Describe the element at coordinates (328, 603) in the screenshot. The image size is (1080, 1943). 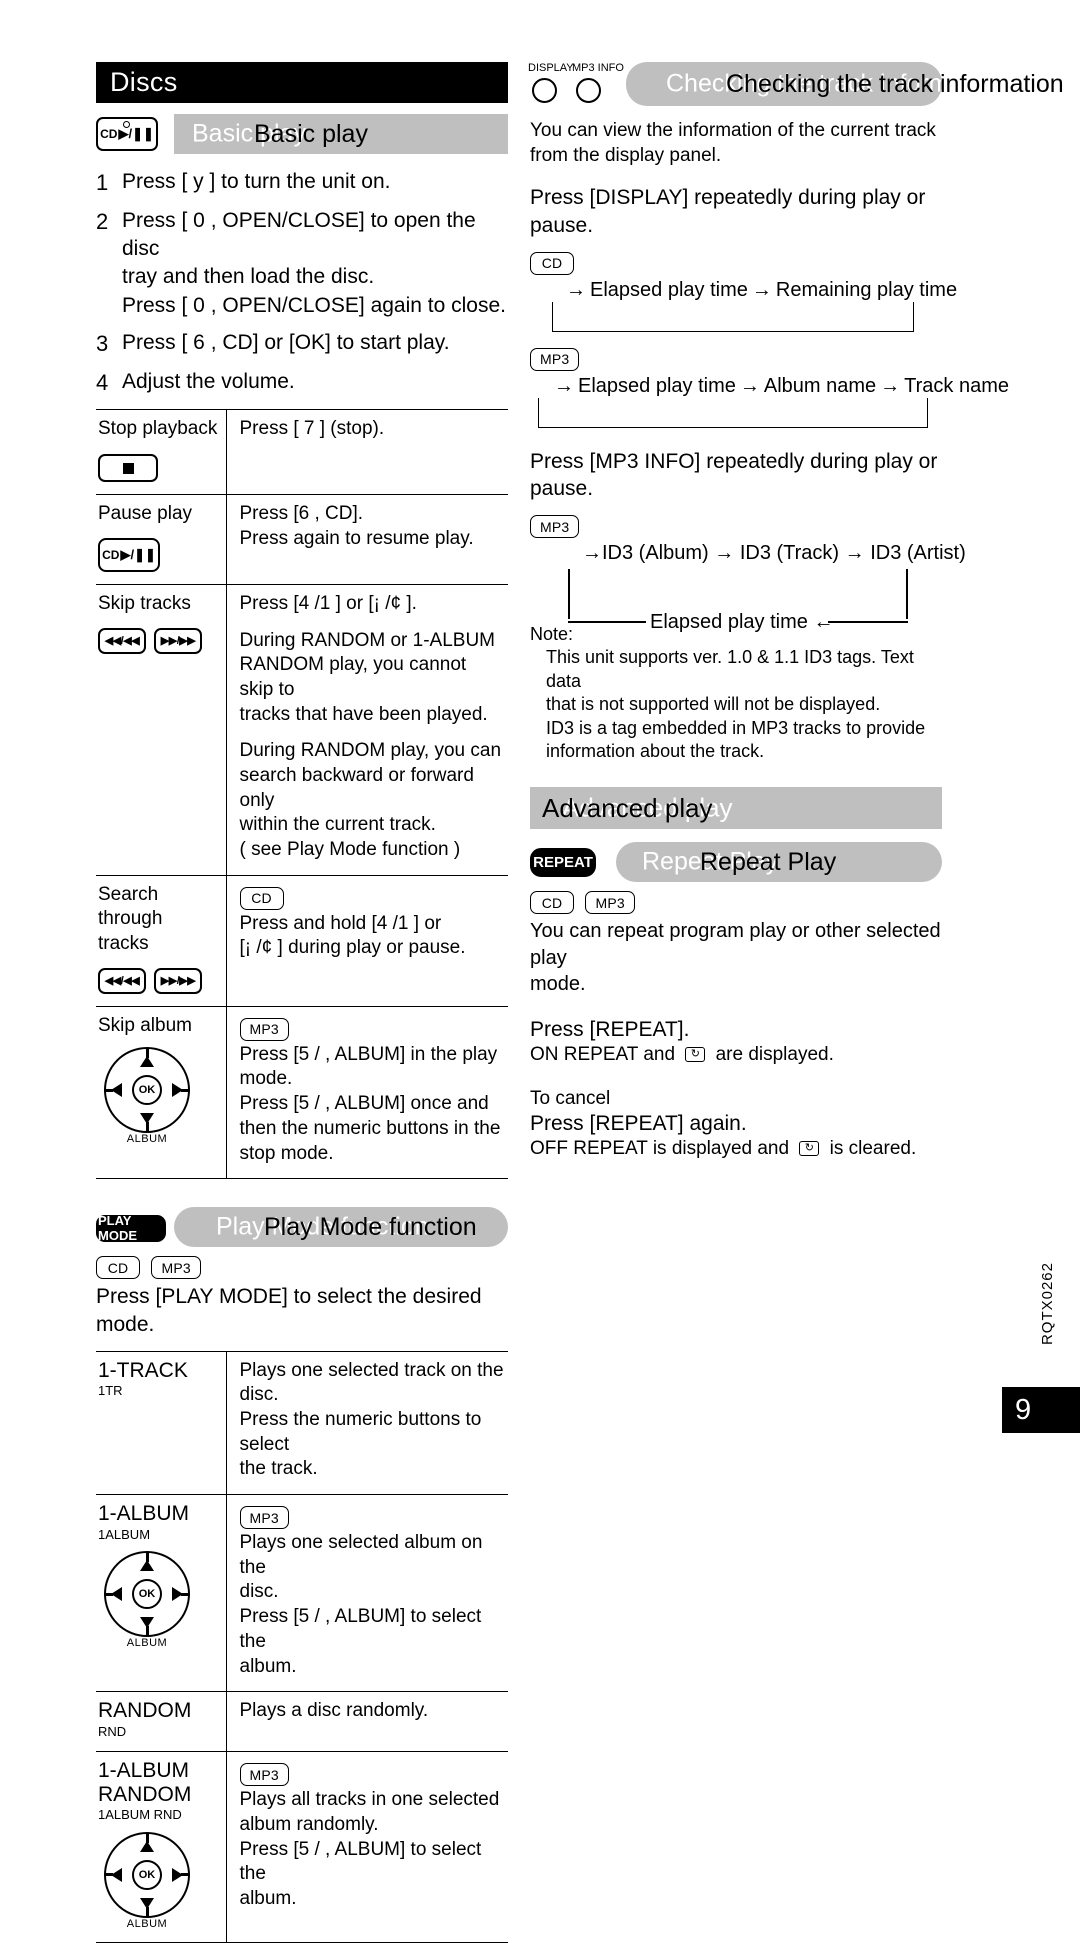
I see `operation-desc: Press [4 /1 ] or [¡ /¢ ].` at that location.